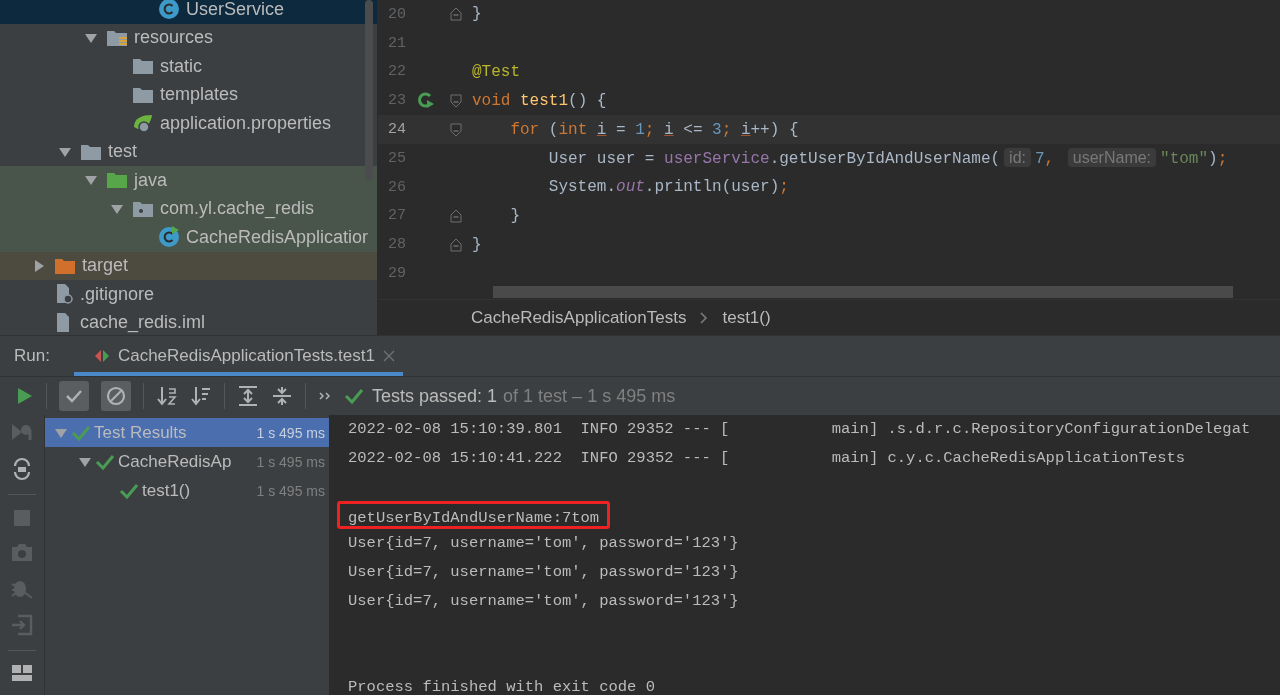  I want to click on no-entry-icon, so click(116, 396).